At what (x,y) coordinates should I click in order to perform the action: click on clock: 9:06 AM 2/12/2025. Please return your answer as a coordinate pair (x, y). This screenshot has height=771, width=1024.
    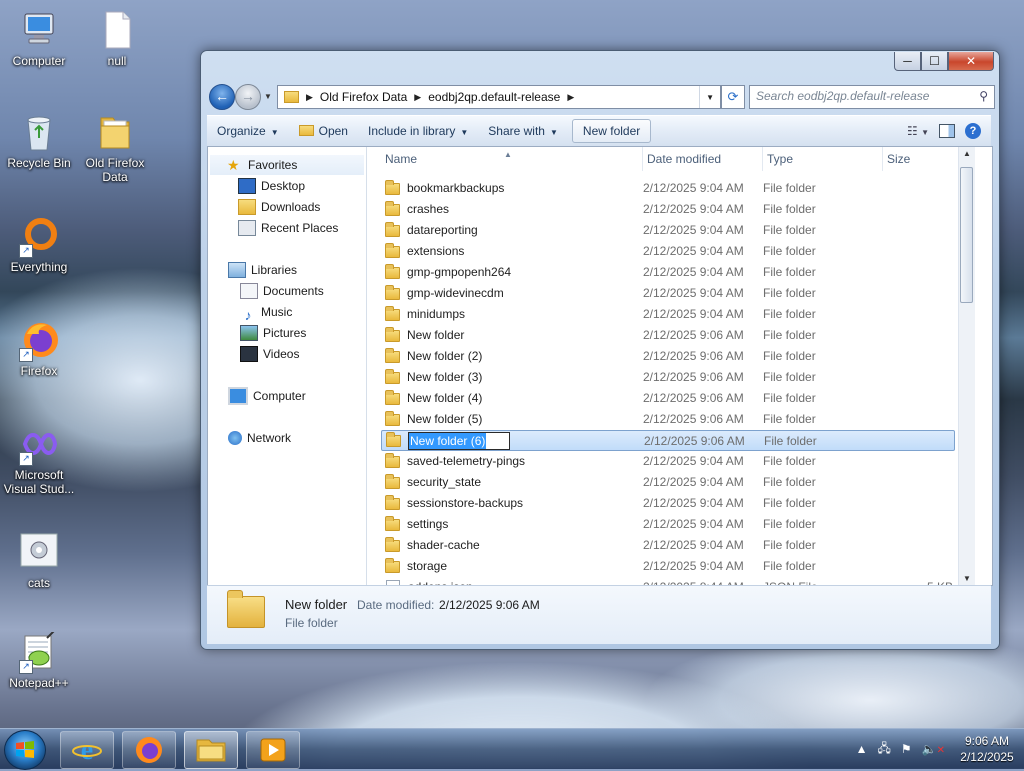
    Looking at the image, I should click on (987, 749).